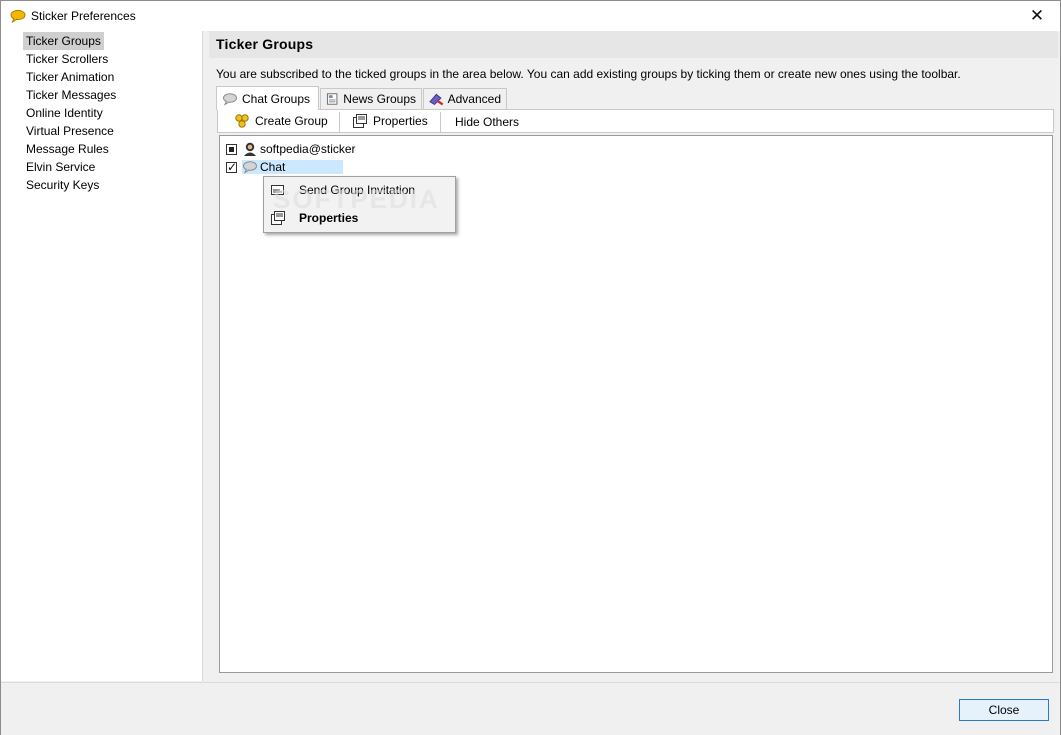 The width and height of the screenshot is (1061, 735). What do you see at coordinates (71, 95) in the screenshot?
I see `sidebar-item-ticker-messages: Ticker Messages` at bounding box center [71, 95].